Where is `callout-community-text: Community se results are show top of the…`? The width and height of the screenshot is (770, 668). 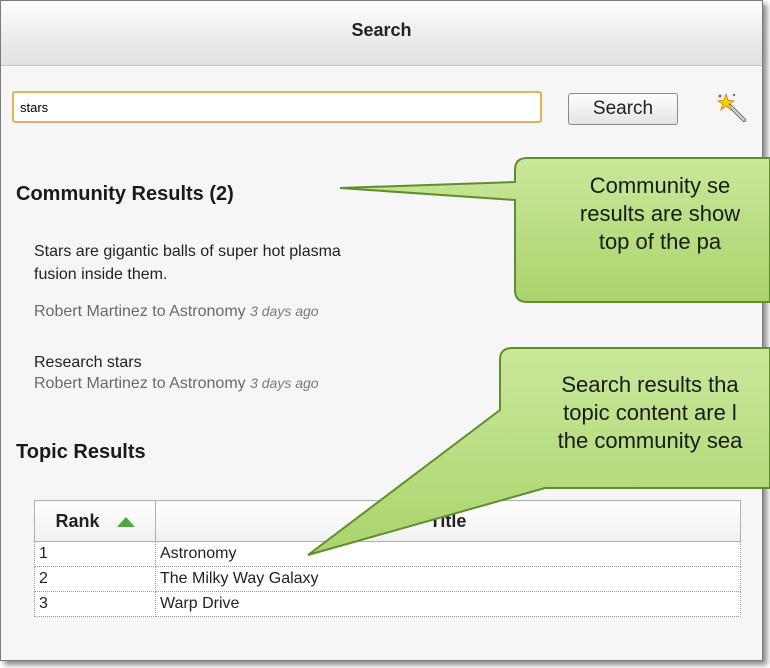 callout-community-text: Community se results are show top of the… is located at coordinates (655, 214).